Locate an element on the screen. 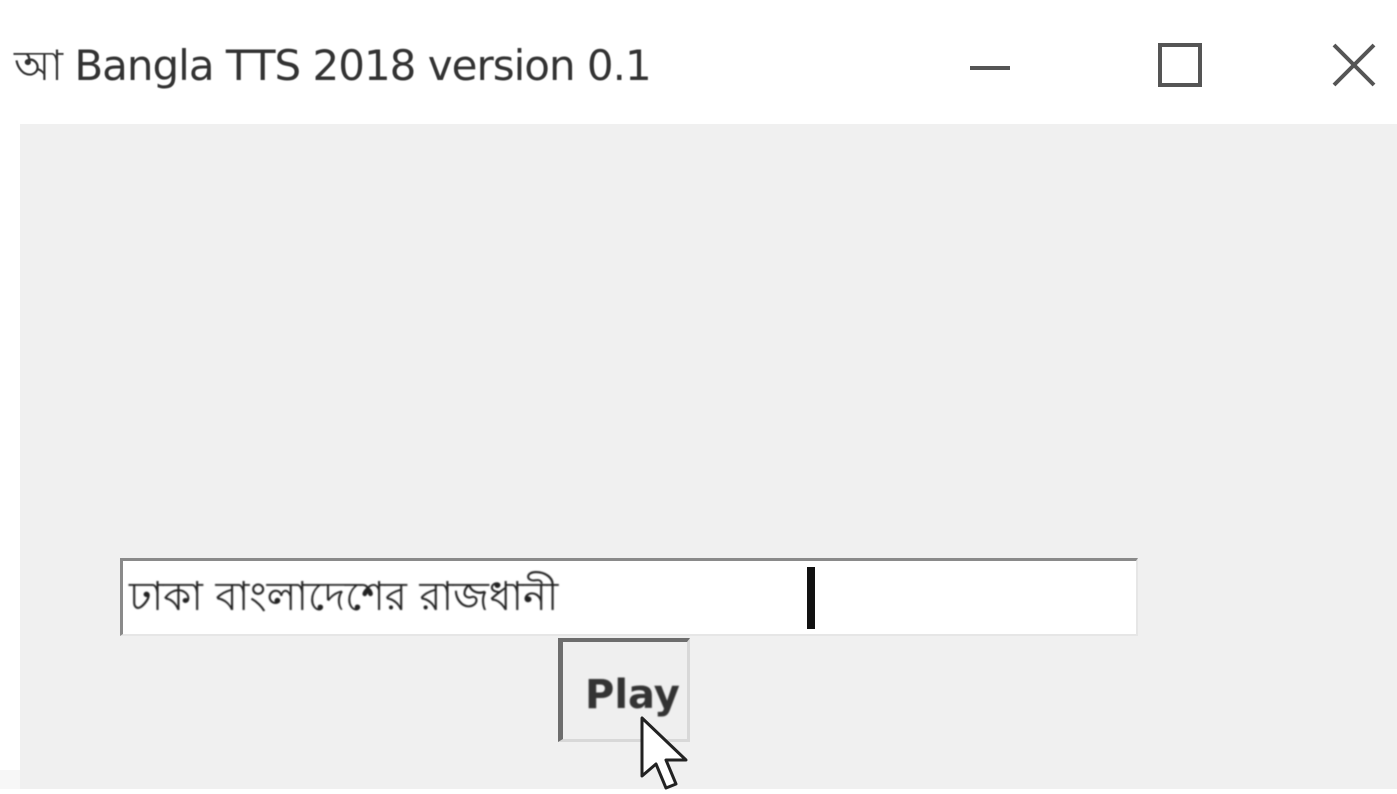 The image size is (1397, 794). maximize-icon is located at coordinates (1180, 65).